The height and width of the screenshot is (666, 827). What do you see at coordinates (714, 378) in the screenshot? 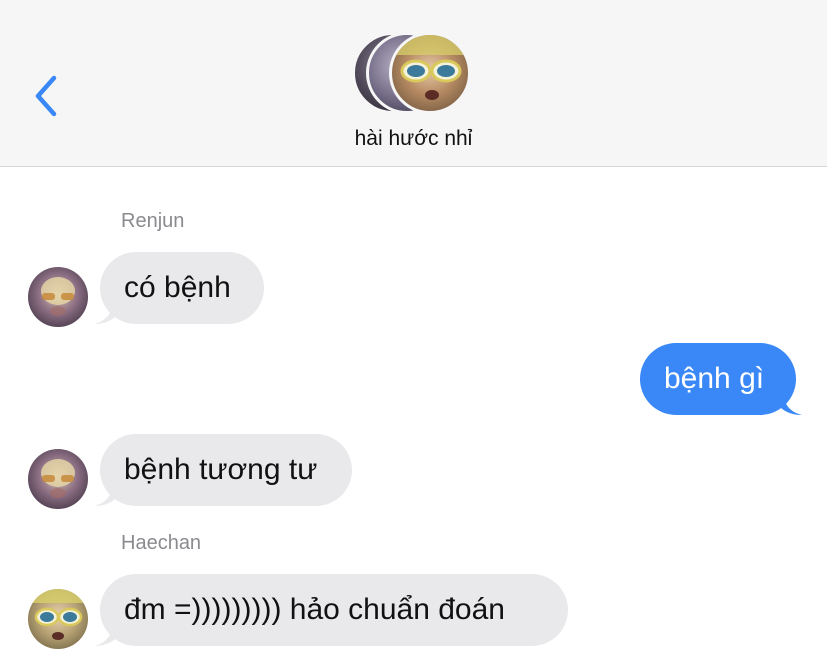
I see `message-text: bệnh gì` at bounding box center [714, 378].